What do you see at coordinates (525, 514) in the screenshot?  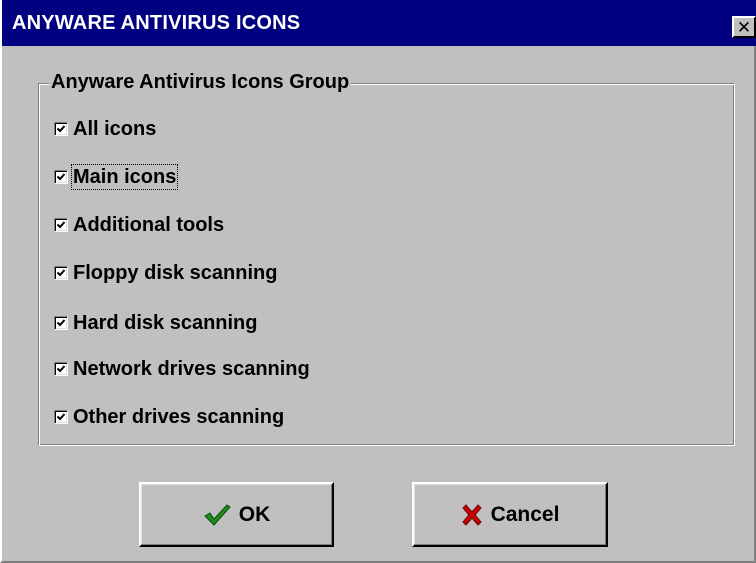 I see `cancel-button-label: Cancel` at bounding box center [525, 514].